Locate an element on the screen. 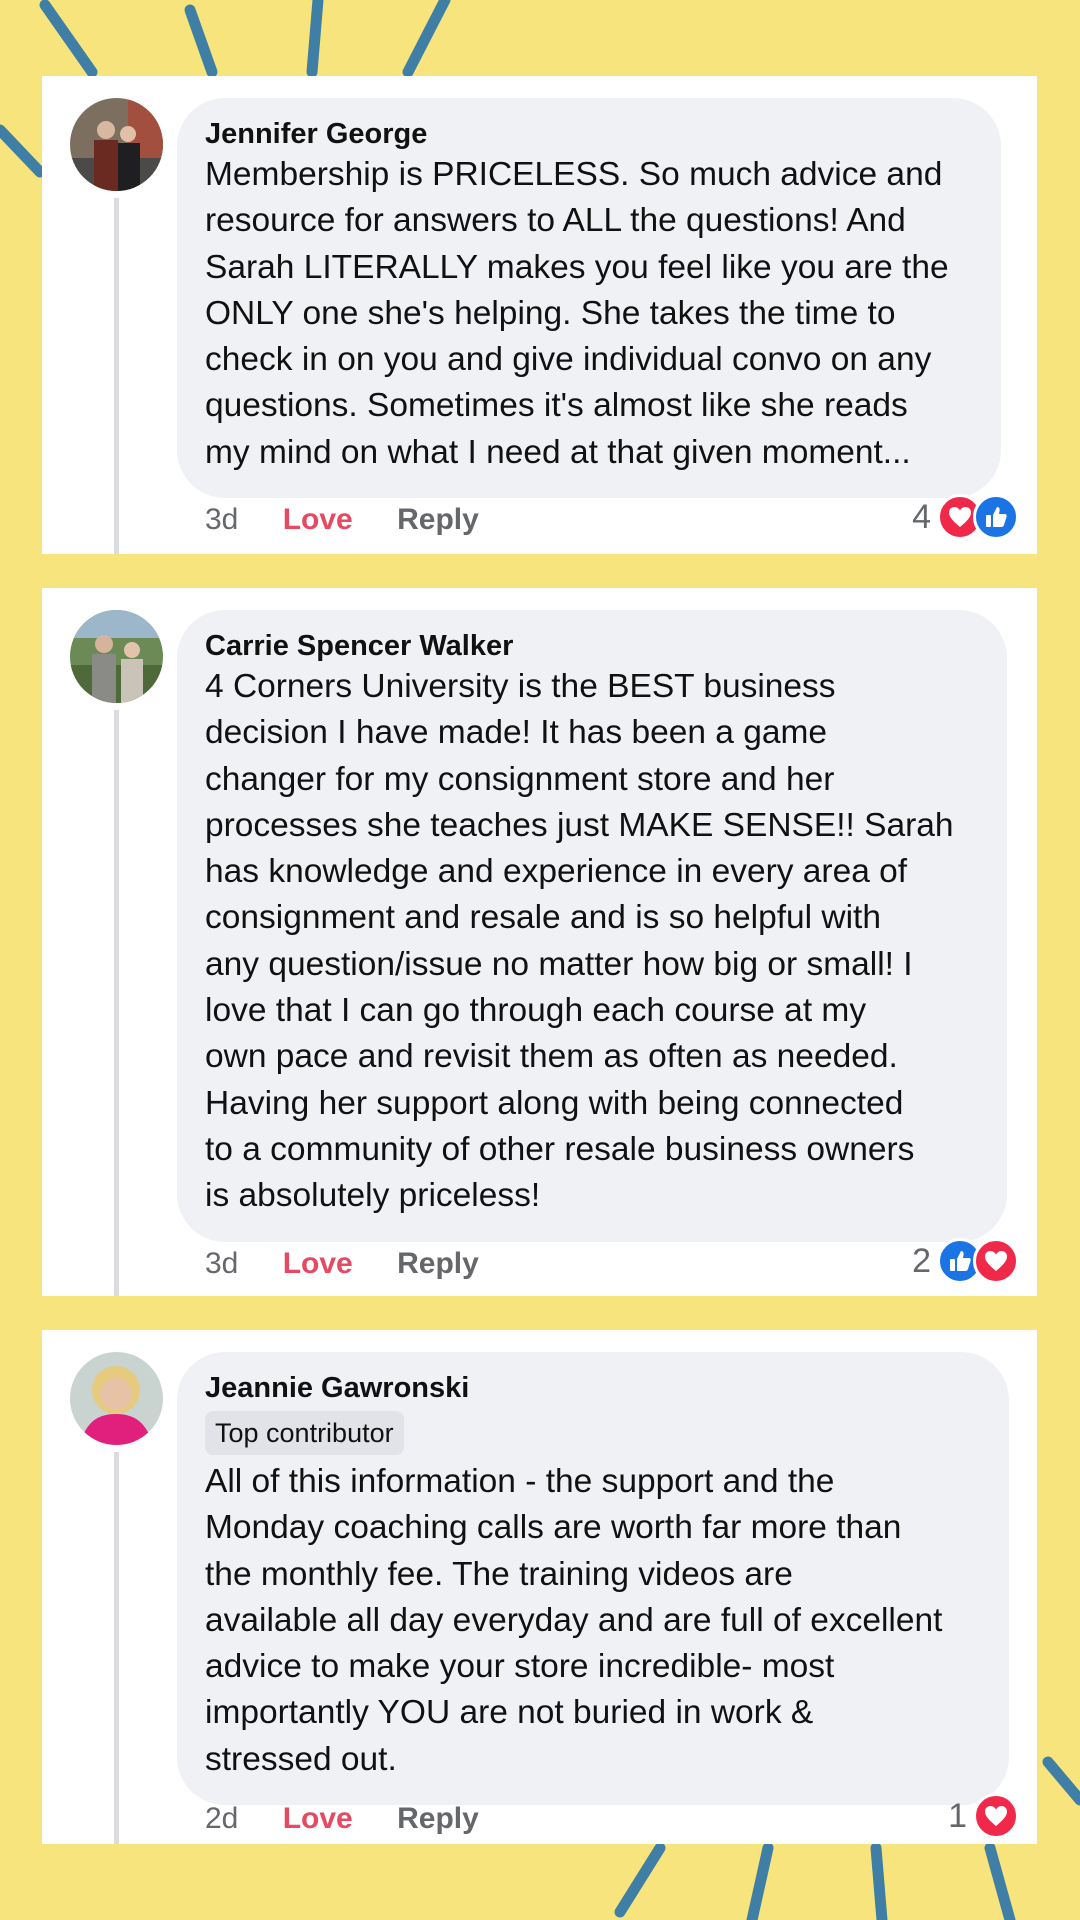 Image resolution: width=1080 pixels, height=1920 pixels. top-contributor-badge: Top contributor is located at coordinates (304, 1433).